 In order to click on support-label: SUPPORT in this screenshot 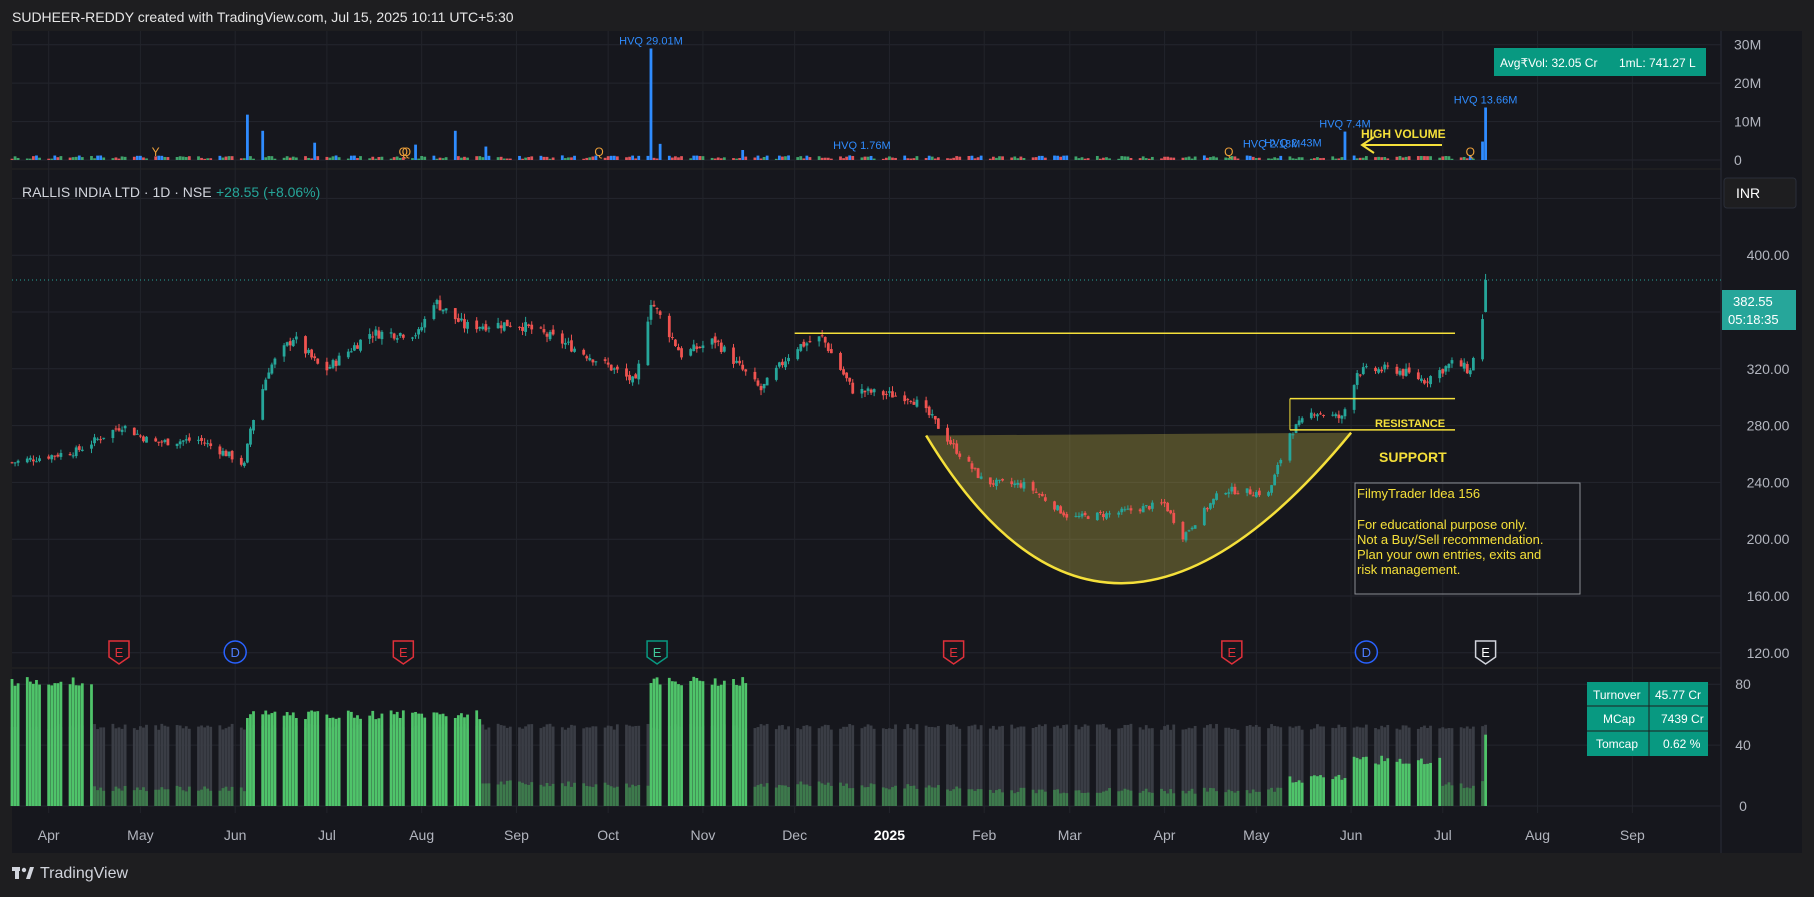, I will do `click(1413, 457)`.